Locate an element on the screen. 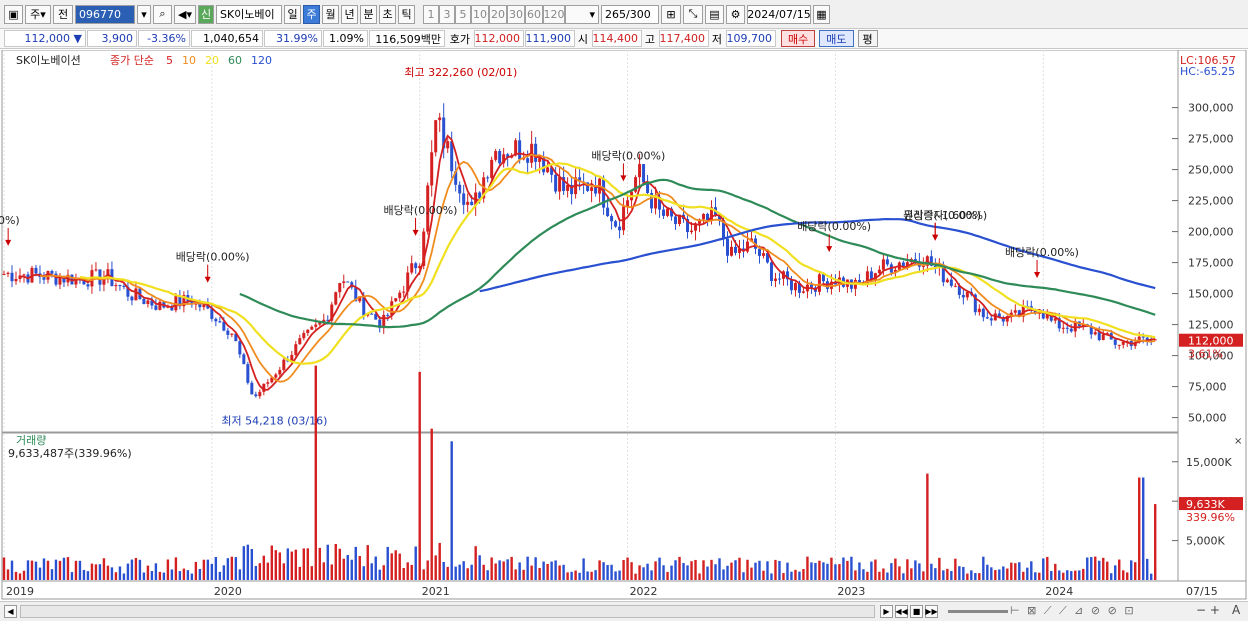 This screenshot has width=1248, height=621. volume: 1,040,654 is located at coordinates (227, 38).